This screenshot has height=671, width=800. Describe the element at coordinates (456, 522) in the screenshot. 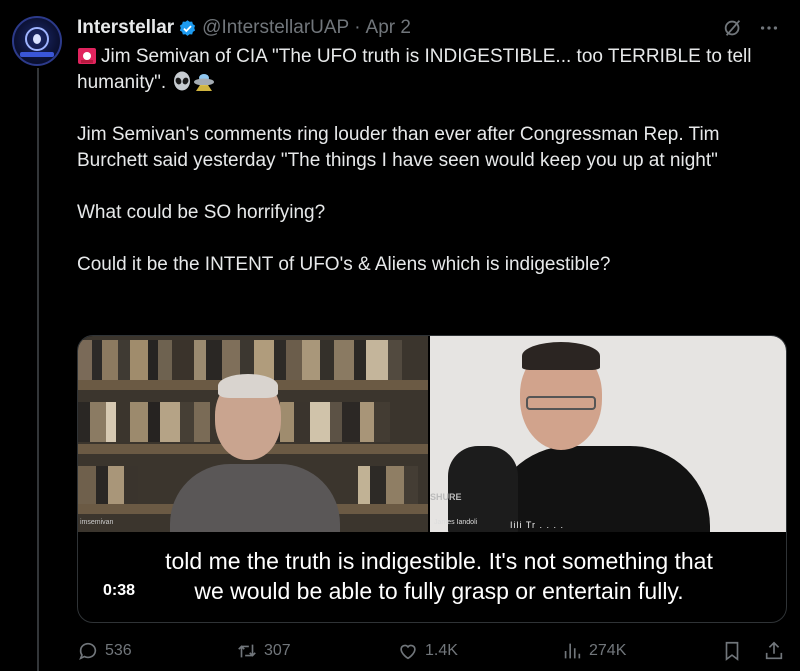

I see `video-name-tag-right: James Iandoli` at that location.